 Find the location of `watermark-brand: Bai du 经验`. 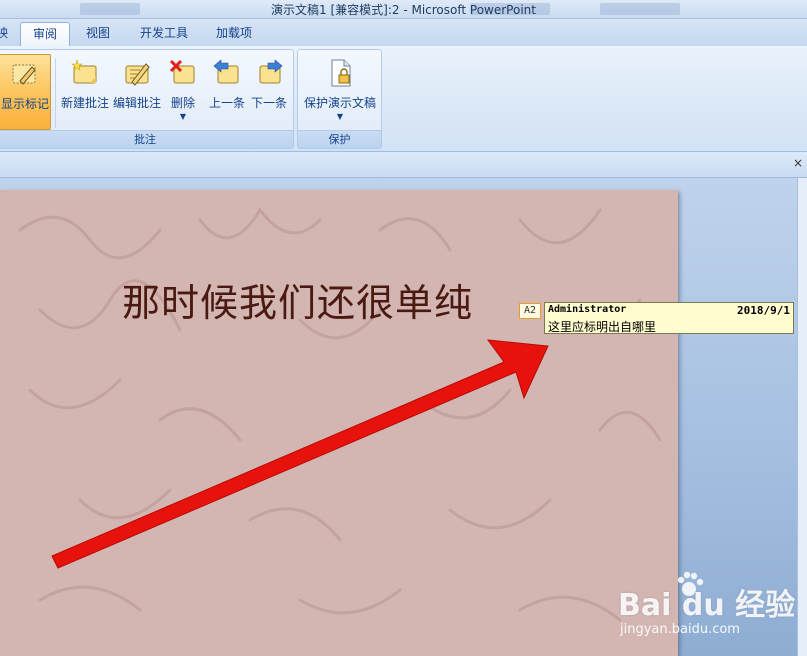

watermark-brand: Bai du 经验 is located at coordinates (707, 605).